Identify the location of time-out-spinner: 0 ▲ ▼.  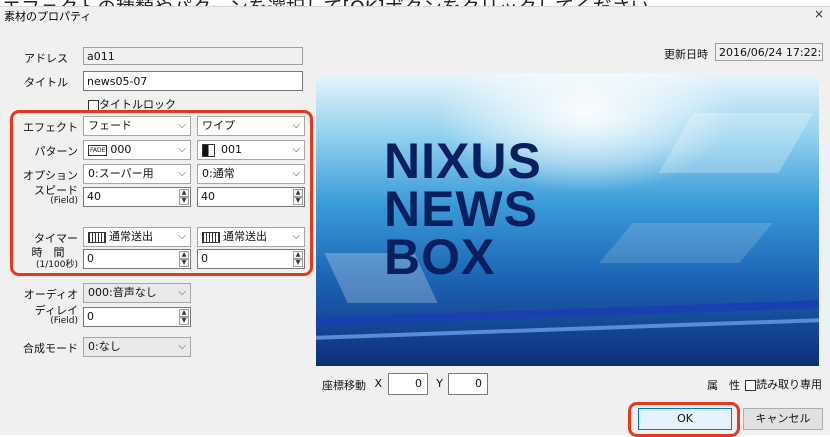
(251, 259).